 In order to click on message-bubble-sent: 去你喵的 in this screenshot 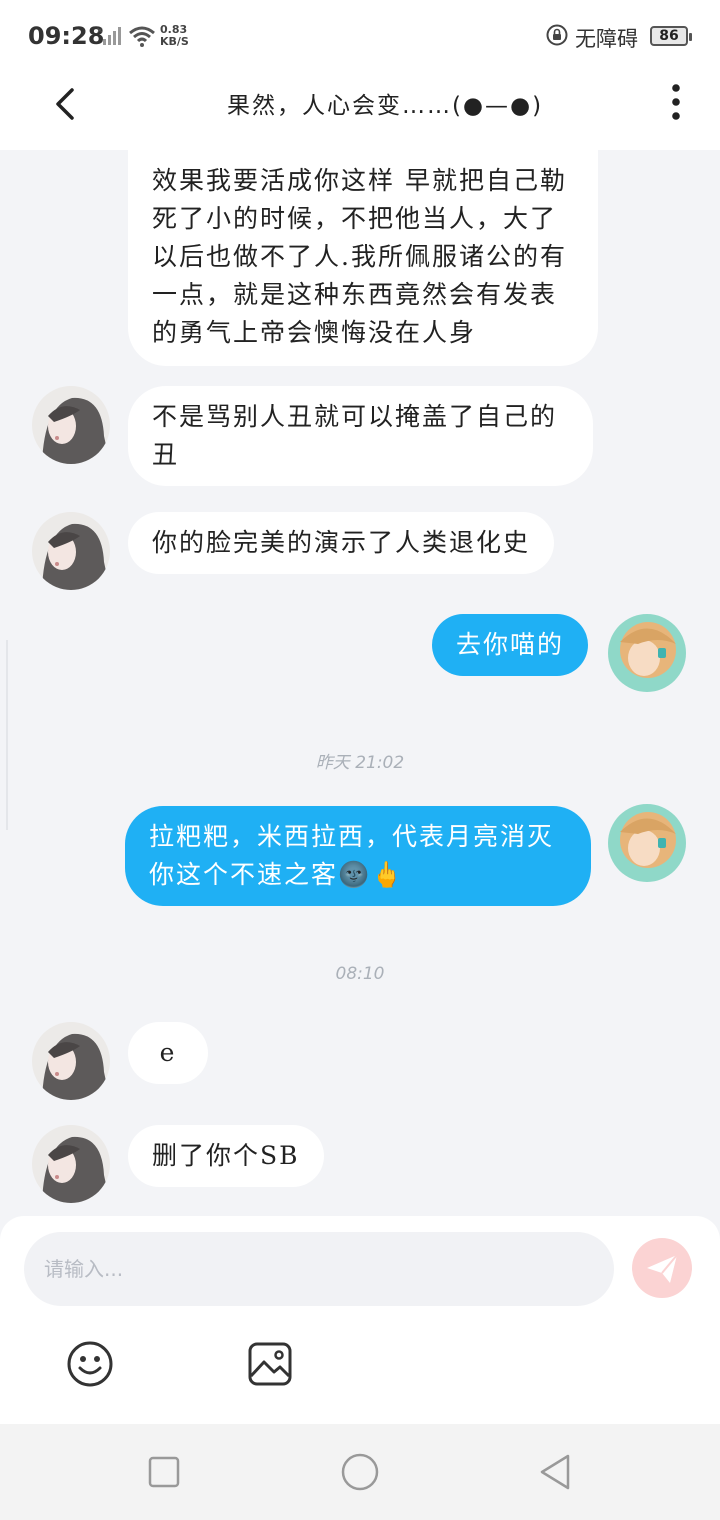, I will do `click(510, 645)`.